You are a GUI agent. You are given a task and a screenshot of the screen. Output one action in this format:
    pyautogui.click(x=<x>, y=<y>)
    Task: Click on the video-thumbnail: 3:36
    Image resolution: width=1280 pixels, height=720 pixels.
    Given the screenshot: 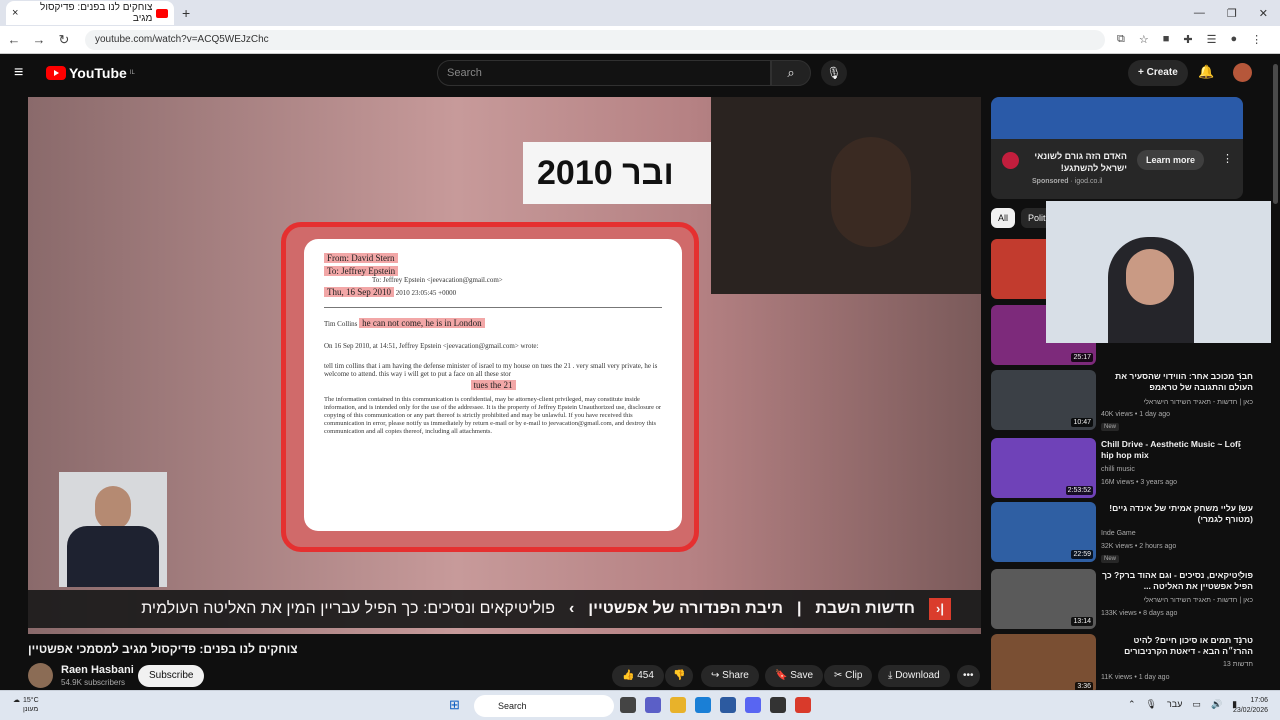 What is the action you would take?
    pyautogui.click(x=1043, y=662)
    